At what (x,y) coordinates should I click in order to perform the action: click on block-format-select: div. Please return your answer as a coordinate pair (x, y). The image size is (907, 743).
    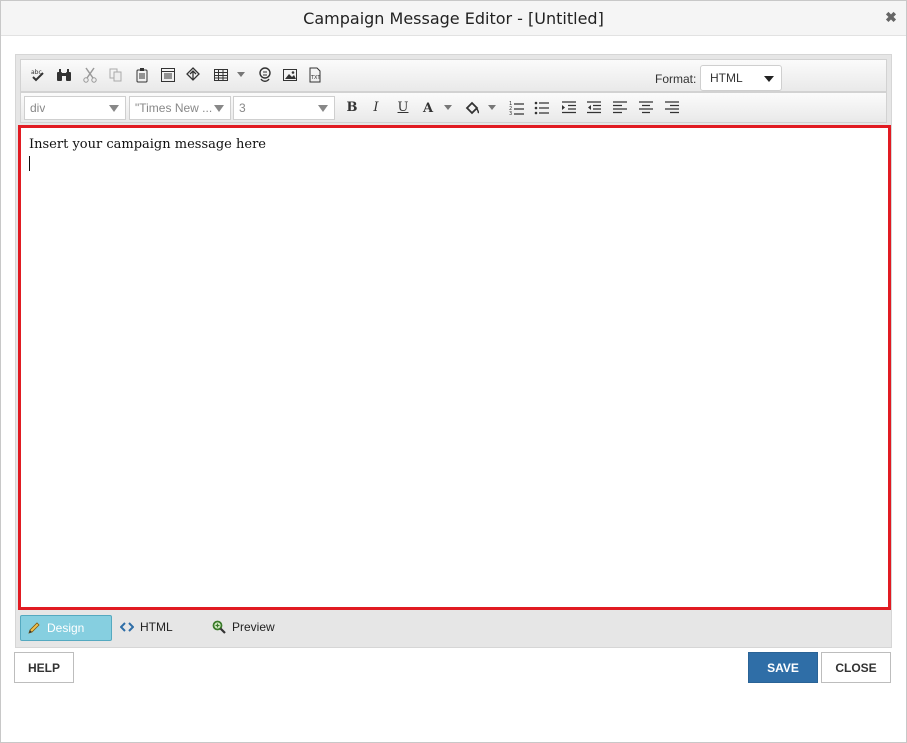
    Looking at the image, I should click on (75, 108).